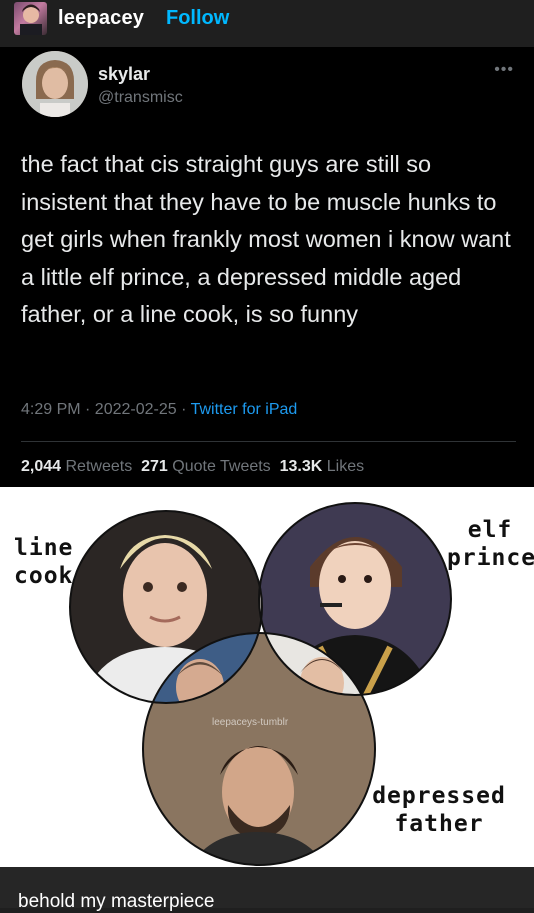 The width and height of the screenshot is (534, 913). What do you see at coordinates (267, 889) in the screenshot?
I see `post-caption-area: behold my masterpiece` at bounding box center [267, 889].